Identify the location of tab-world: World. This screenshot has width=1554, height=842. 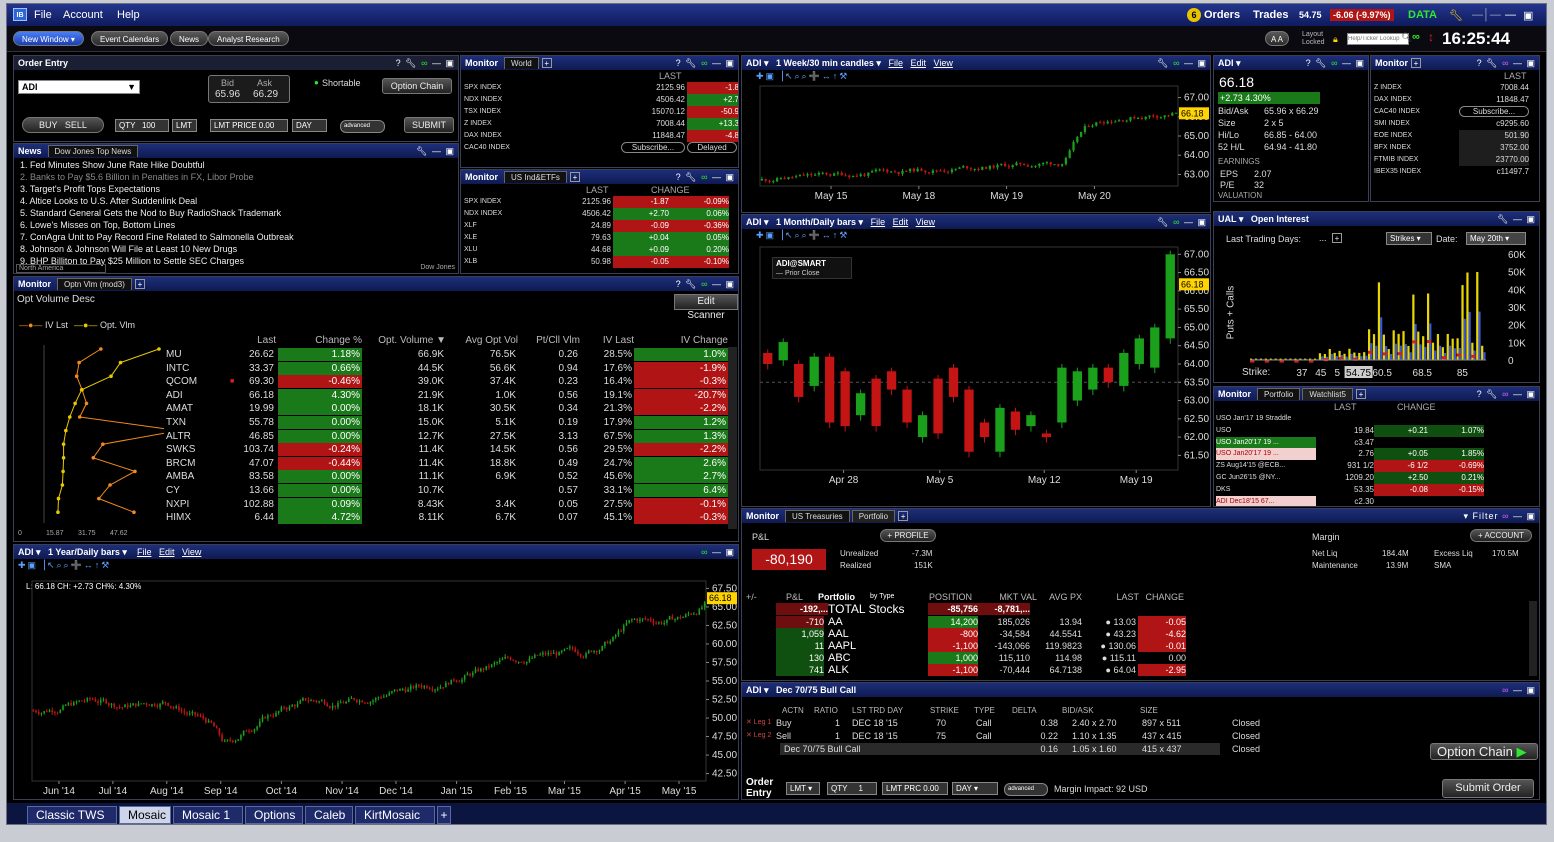
(521, 63).